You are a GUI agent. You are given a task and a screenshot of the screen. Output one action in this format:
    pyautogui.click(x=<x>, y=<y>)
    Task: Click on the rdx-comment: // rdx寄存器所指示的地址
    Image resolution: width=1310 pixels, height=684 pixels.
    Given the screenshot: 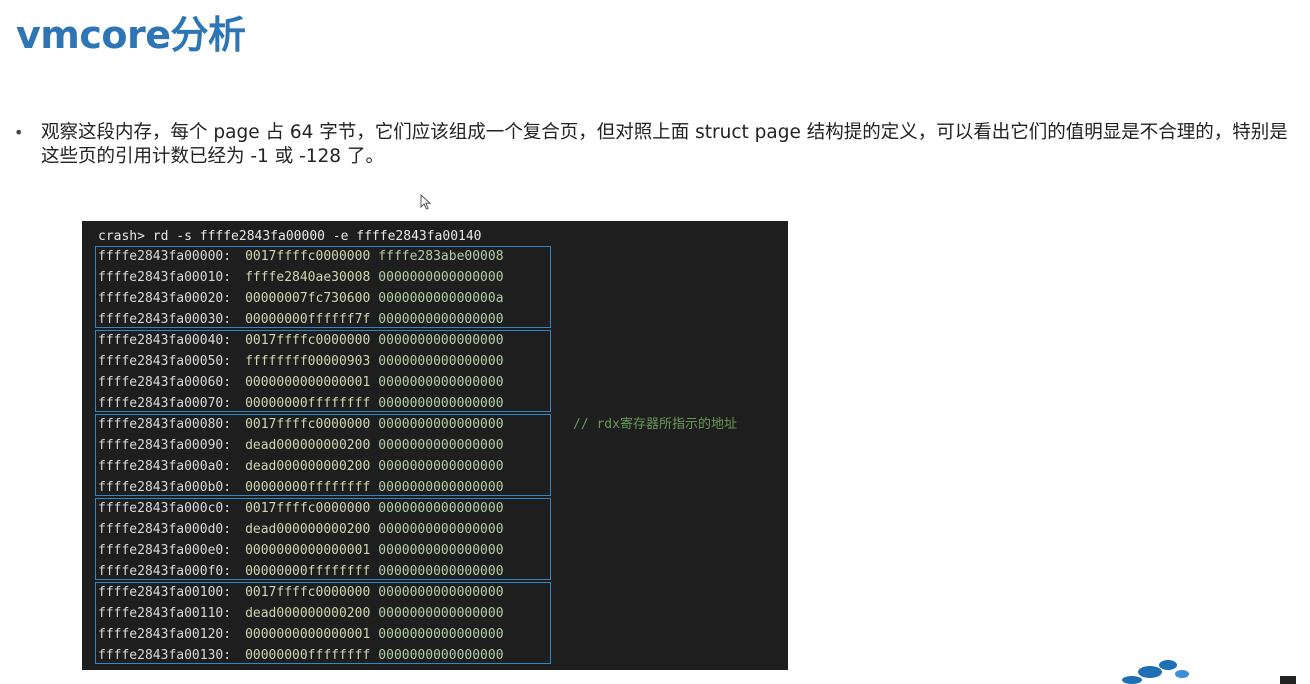 What is the action you would take?
    pyautogui.click(x=655, y=424)
    